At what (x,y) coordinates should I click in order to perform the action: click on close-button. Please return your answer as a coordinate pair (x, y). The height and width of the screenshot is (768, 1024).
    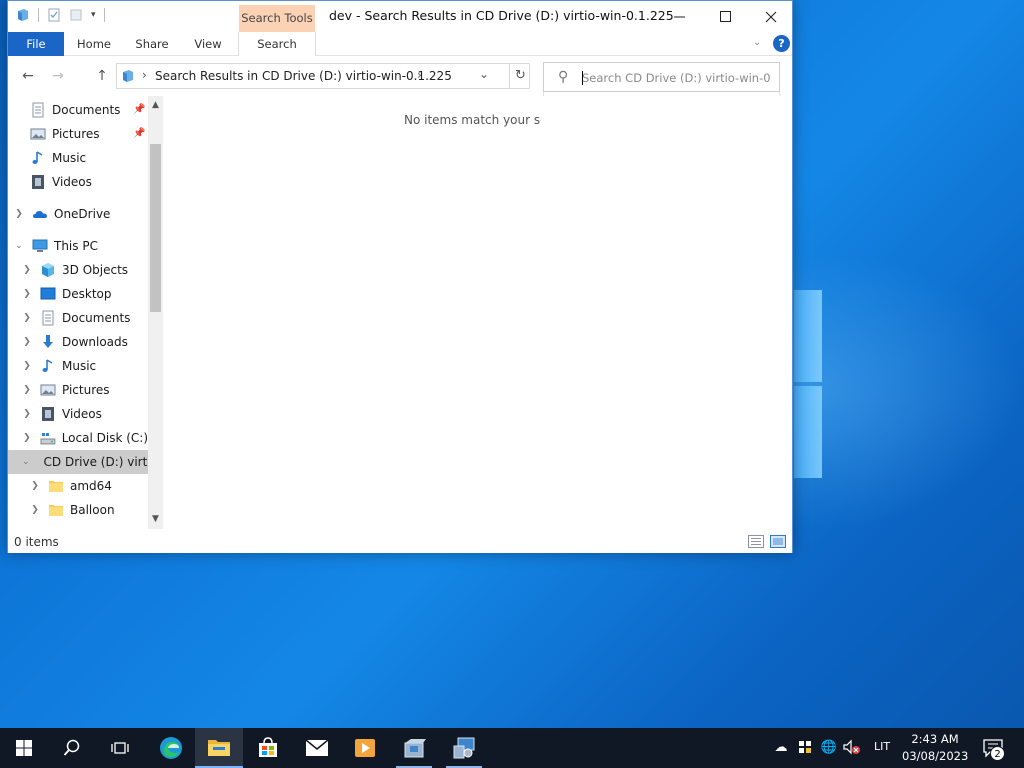
    Looking at the image, I should click on (771, 16).